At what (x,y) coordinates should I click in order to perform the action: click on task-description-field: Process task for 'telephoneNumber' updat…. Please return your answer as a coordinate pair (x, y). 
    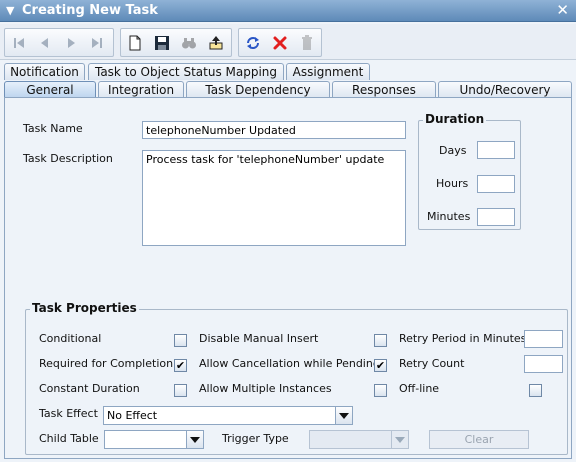
    Looking at the image, I should click on (274, 198).